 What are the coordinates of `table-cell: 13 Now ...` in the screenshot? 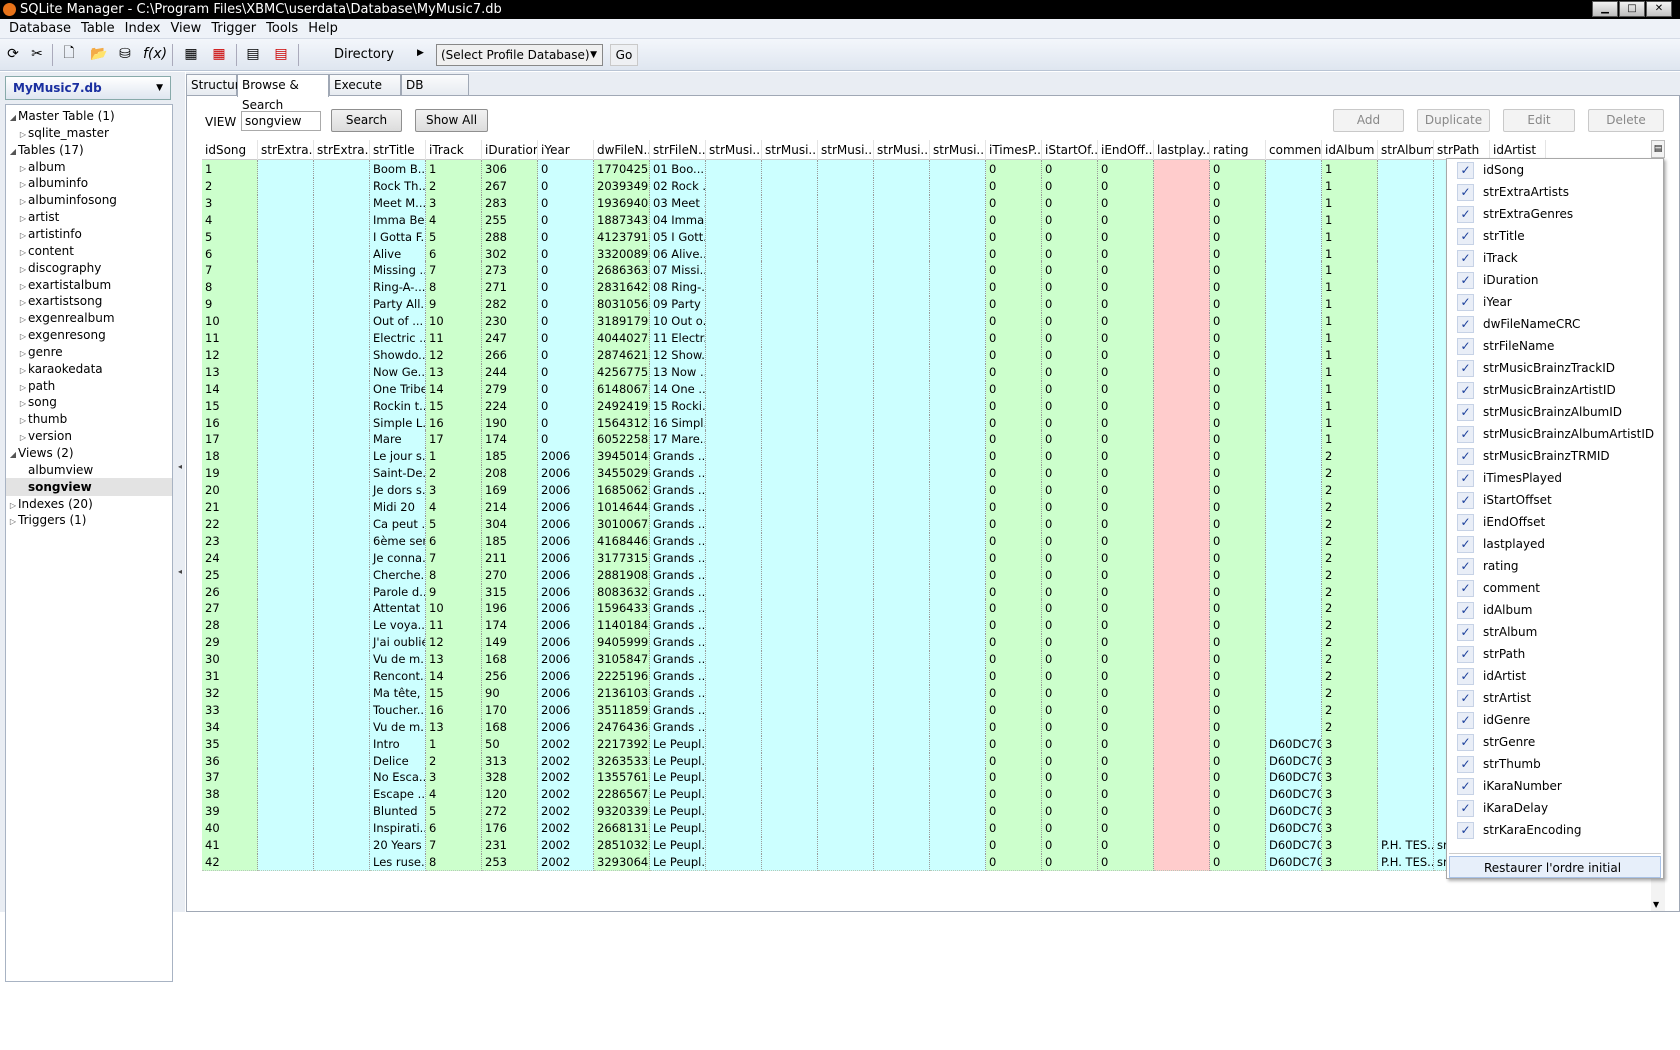 It's located at (678, 371).